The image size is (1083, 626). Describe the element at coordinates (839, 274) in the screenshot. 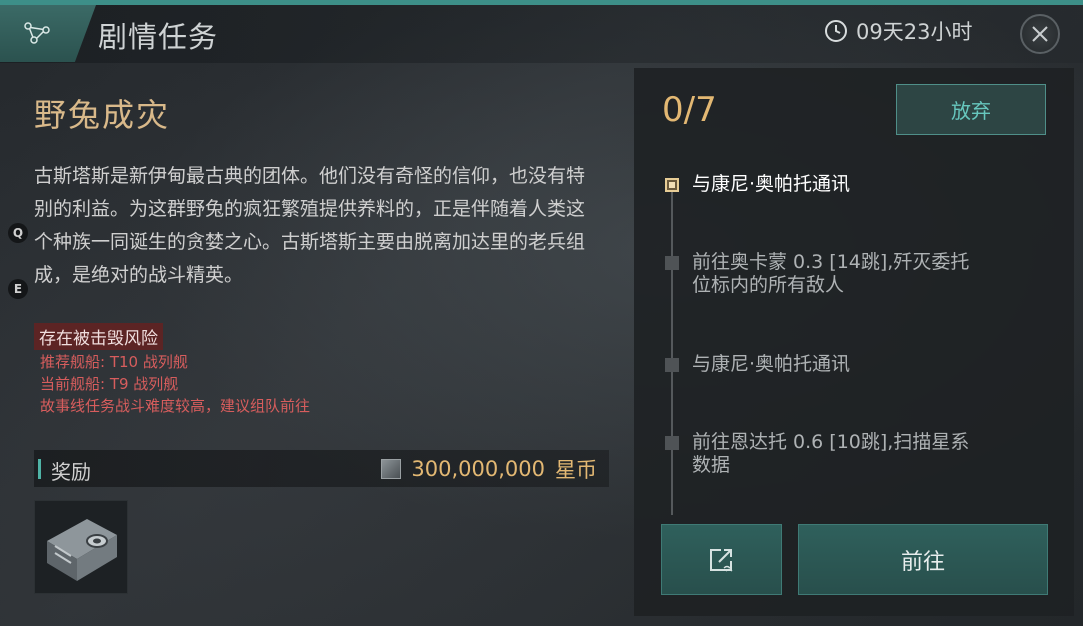

I see `objective-step-2: 前往奥卡蒙 0.3 [14跳],歼灭委托位标内的所有敌人` at that location.